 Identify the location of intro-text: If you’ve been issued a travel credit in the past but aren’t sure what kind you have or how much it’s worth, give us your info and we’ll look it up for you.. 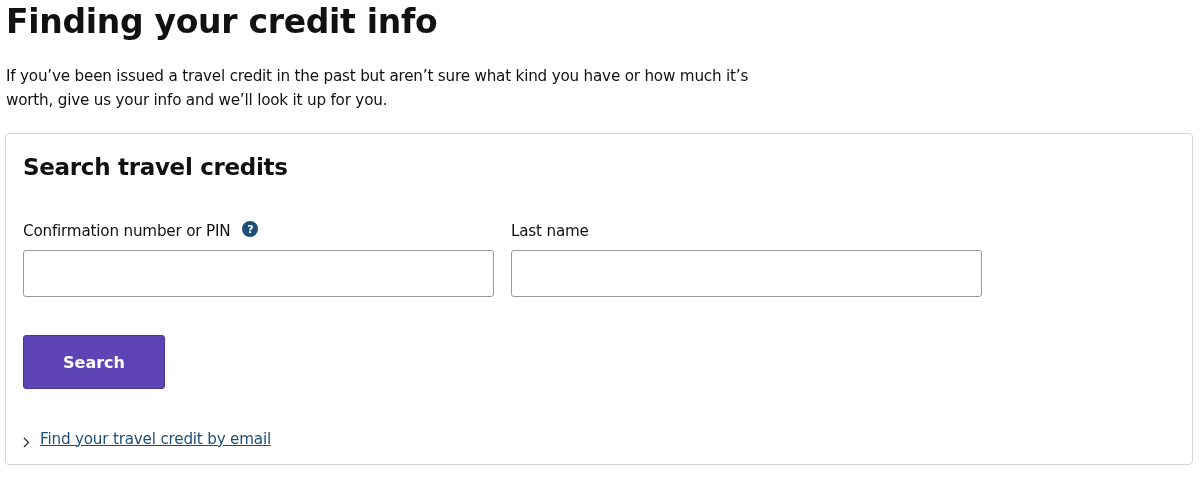
(378, 88).